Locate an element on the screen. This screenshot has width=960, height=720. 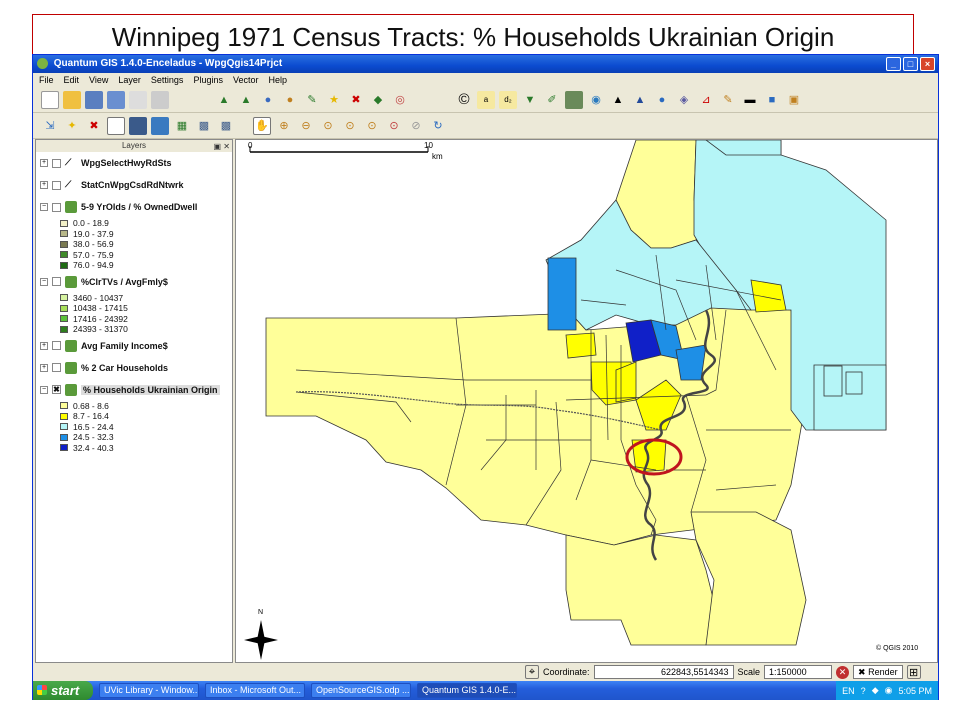
layer-row: − 5-9 YrOlds / % OwnedDwell is located at coordinates (134, 207).